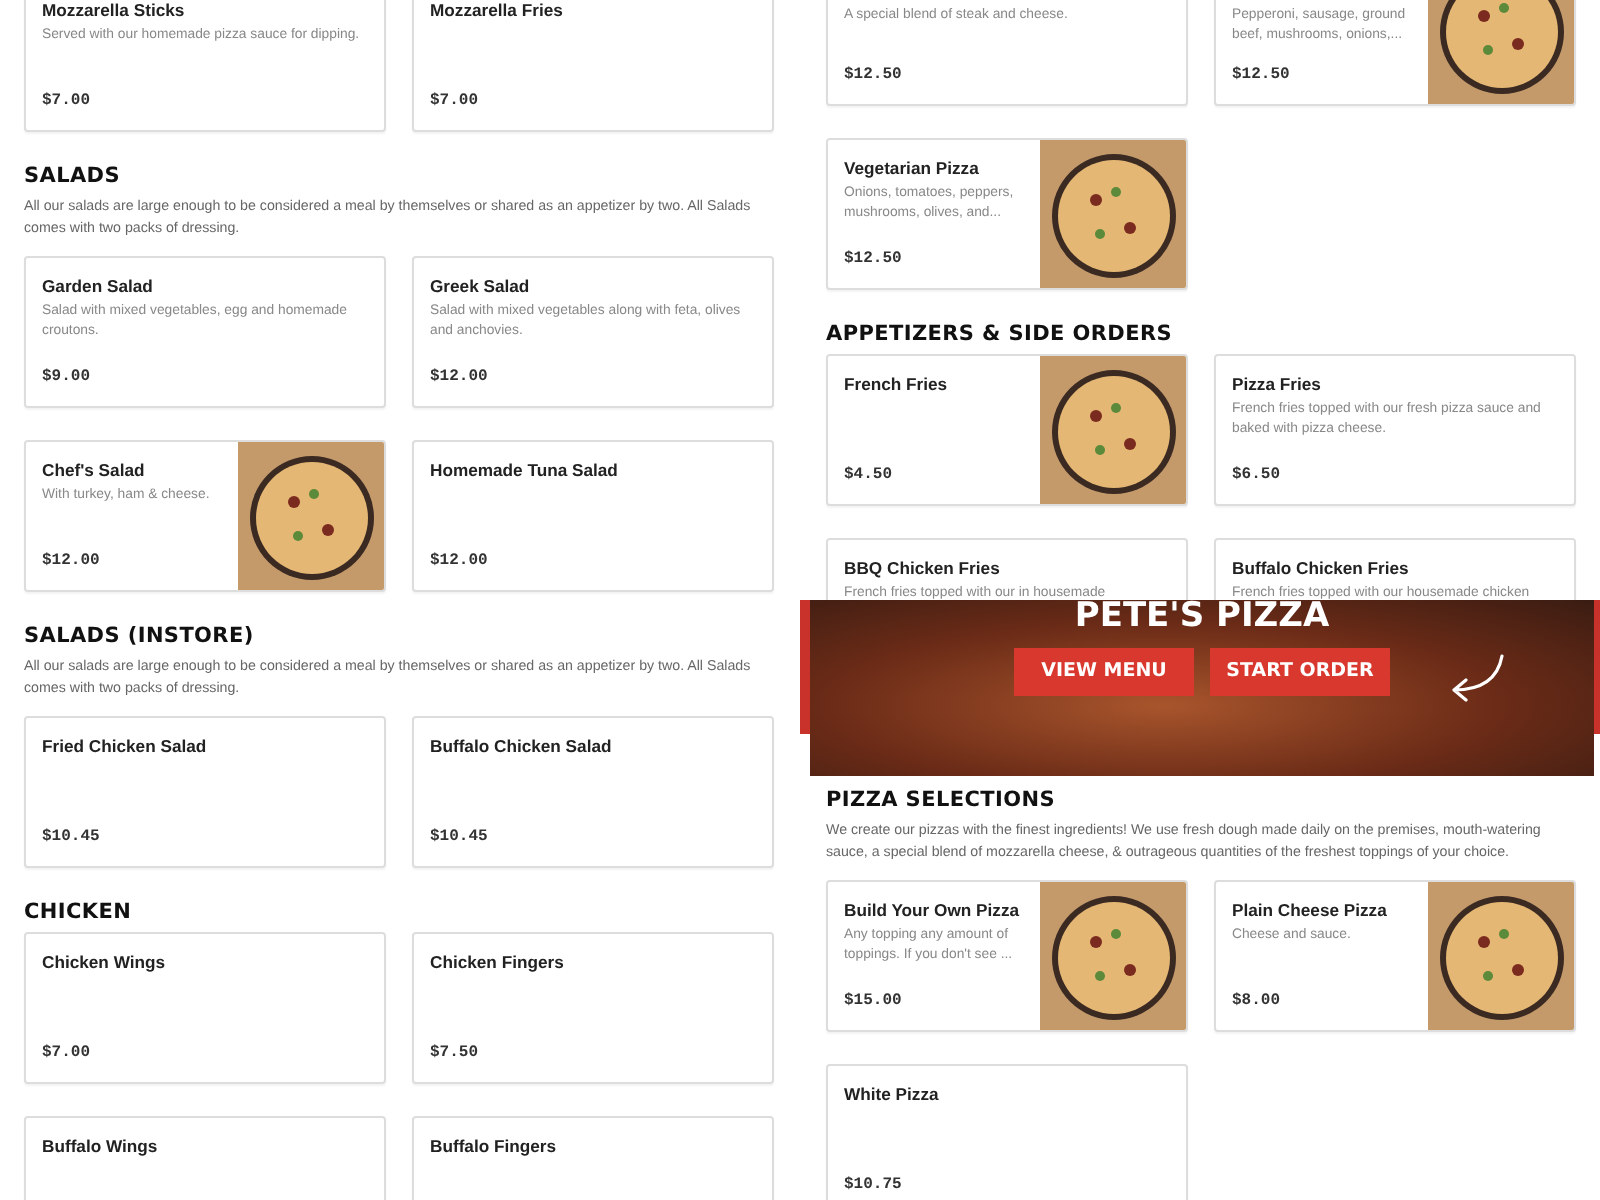 The height and width of the screenshot is (1200, 1600). What do you see at coordinates (114, 11) in the screenshot?
I see `item-name: Mozzarella Sticks` at bounding box center [114, 11].